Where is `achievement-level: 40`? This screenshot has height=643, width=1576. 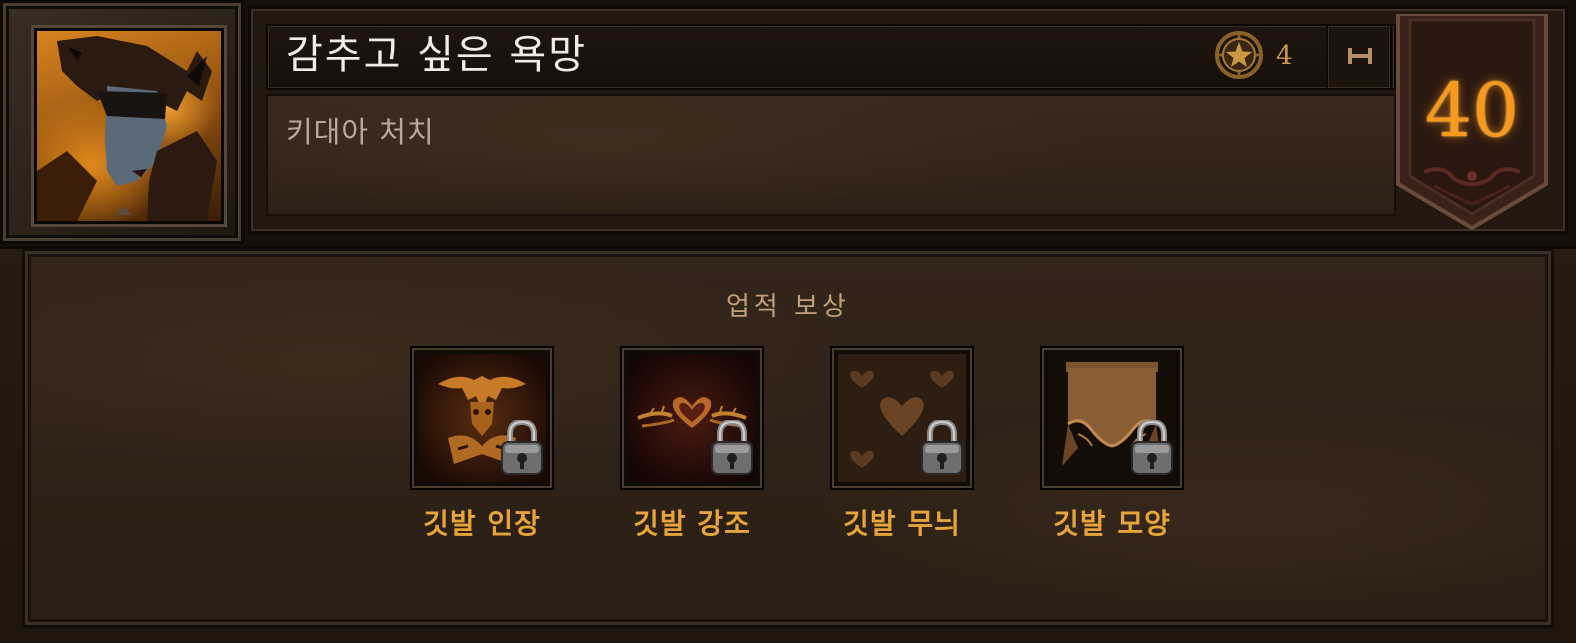
achievement-level: 40 is located at coordinates (1472, 111).